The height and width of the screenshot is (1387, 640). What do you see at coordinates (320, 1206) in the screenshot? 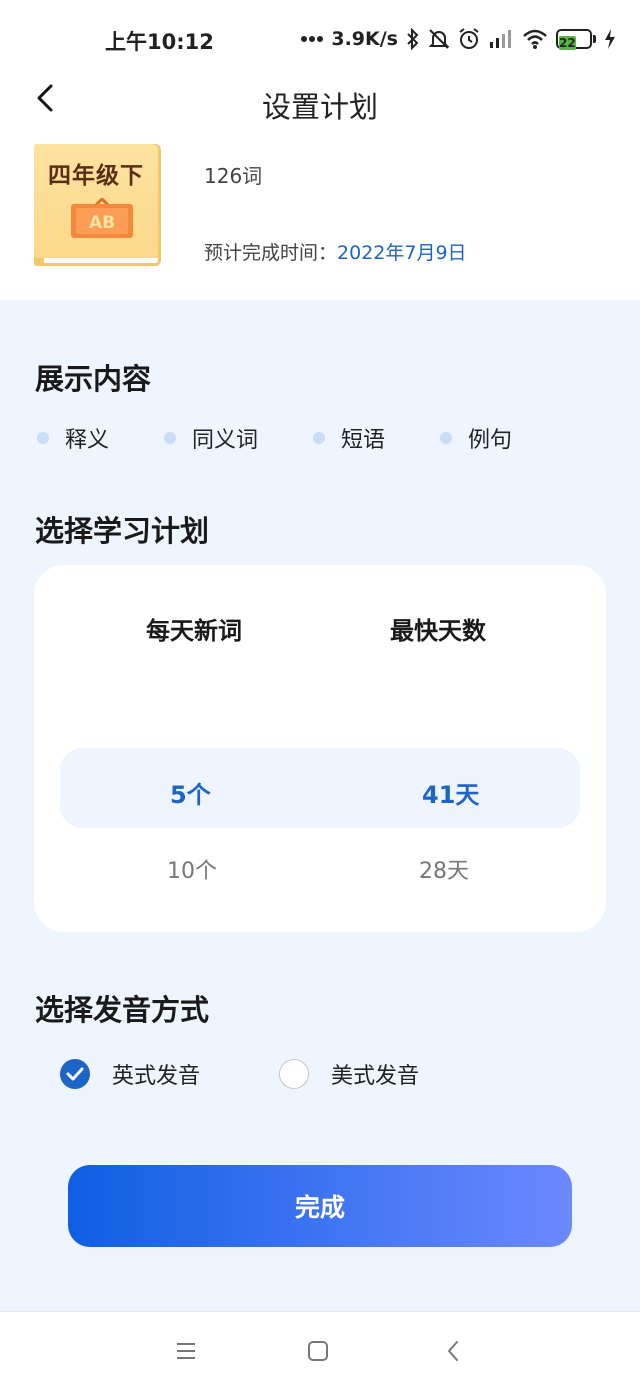
I see `done-button: 完成` at bounding box center [320, 1206].